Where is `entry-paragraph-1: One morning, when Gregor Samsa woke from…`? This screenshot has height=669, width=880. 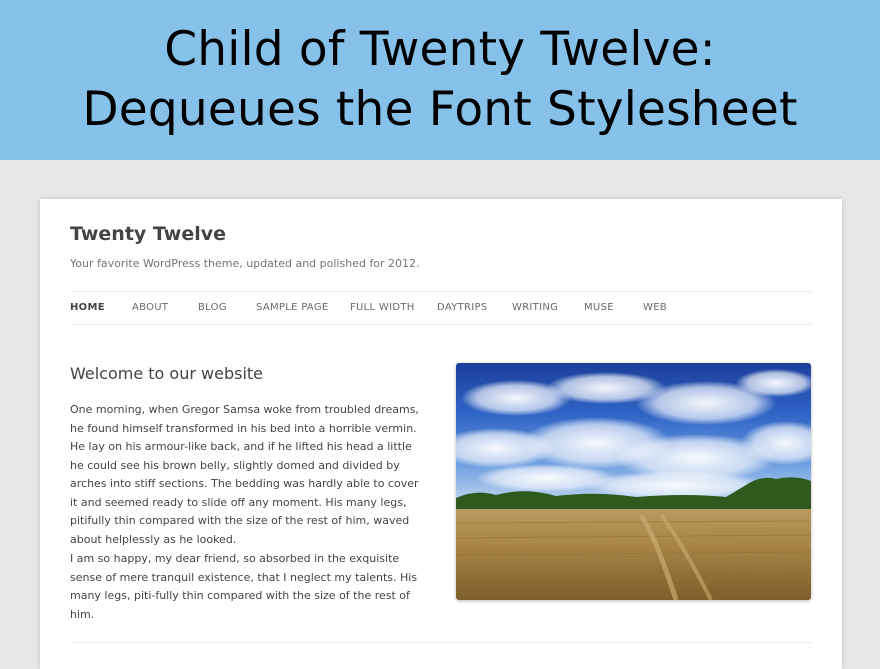 entry-paragraph-1: One morning, when Gregor Samsa woke from… is located at coordinates (244, 474).